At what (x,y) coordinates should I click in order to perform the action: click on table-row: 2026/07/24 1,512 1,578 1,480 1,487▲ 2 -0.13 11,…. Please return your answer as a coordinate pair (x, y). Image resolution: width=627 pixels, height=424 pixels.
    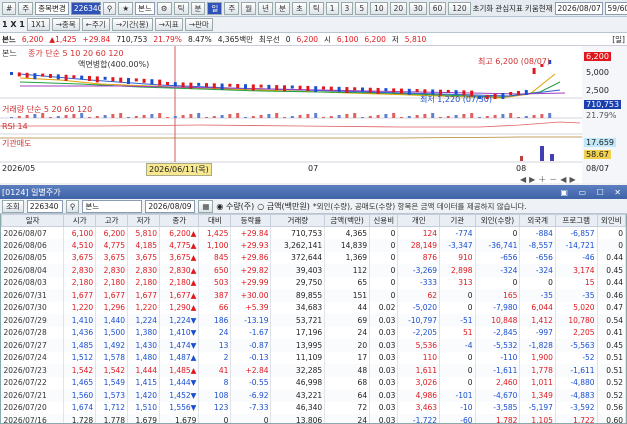
    Looking at the image, I should click on (313, 357).